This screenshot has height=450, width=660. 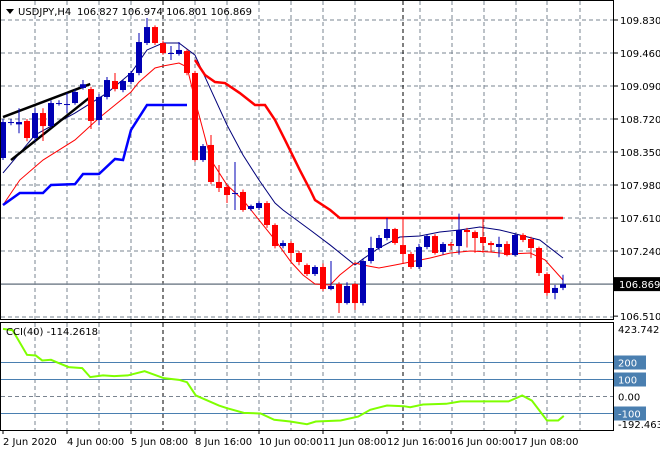 I want to click on time-tick-label: 4 Jun 00:00, so click(x=95, y=442).